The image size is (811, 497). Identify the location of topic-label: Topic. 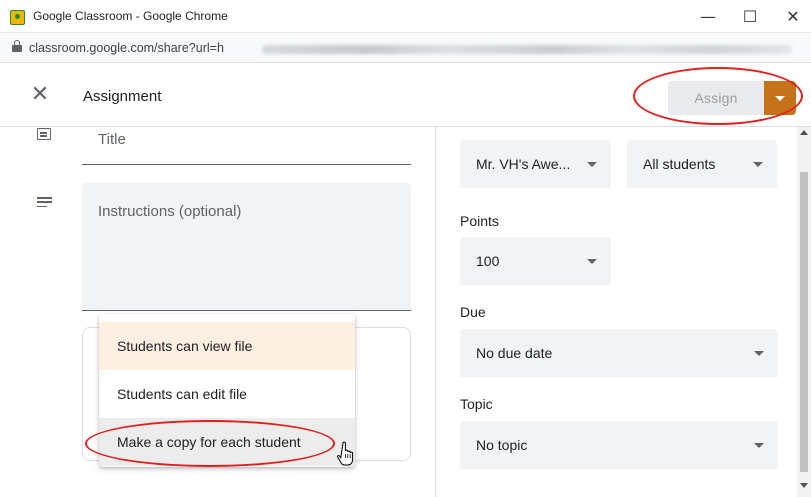
(476, 404).